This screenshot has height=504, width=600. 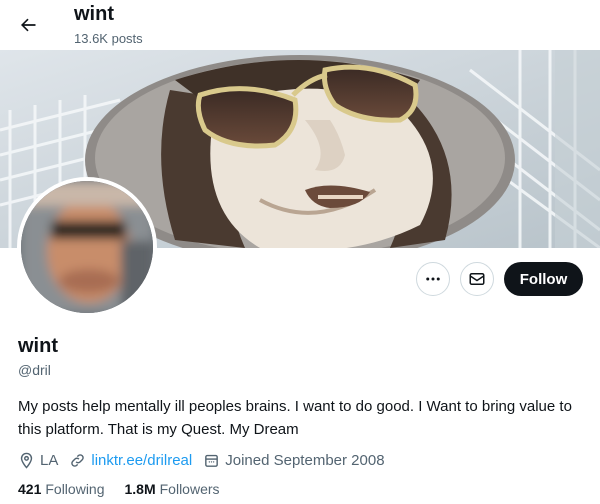 What do you see at coordinates (38, 460) in the screenshot?
I see `location-item: LA` at bounding box center [38, 460].